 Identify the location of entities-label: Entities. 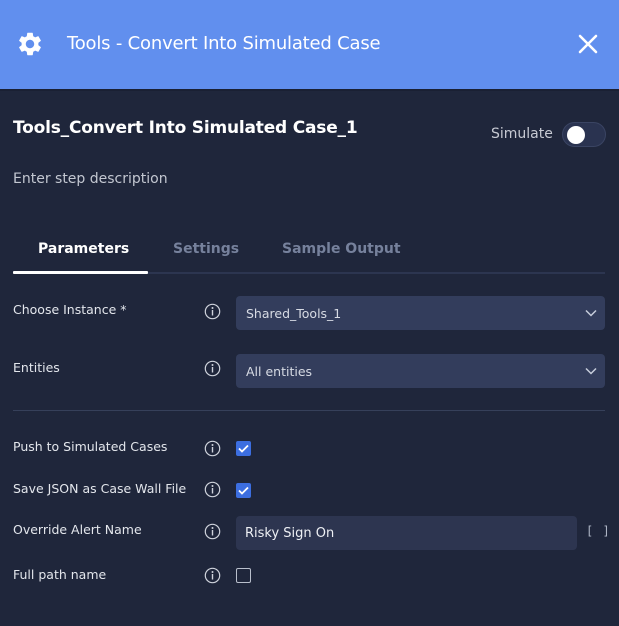
(36, 367).